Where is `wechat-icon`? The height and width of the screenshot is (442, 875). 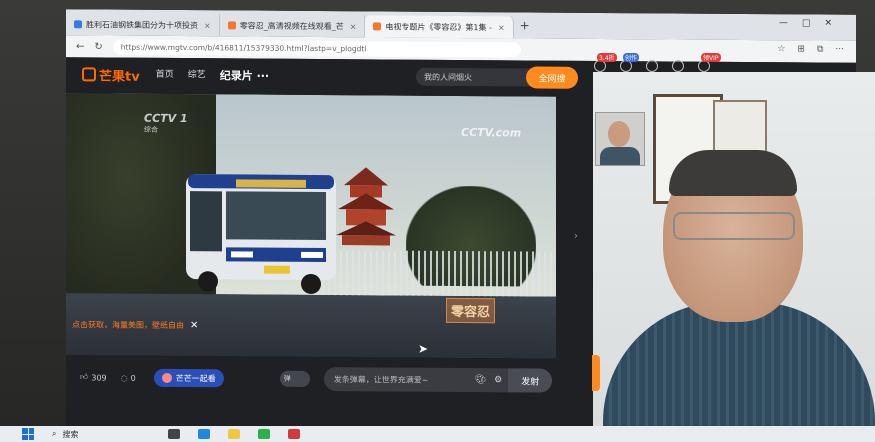 wechat-icon is located at coordinates (264, 434).